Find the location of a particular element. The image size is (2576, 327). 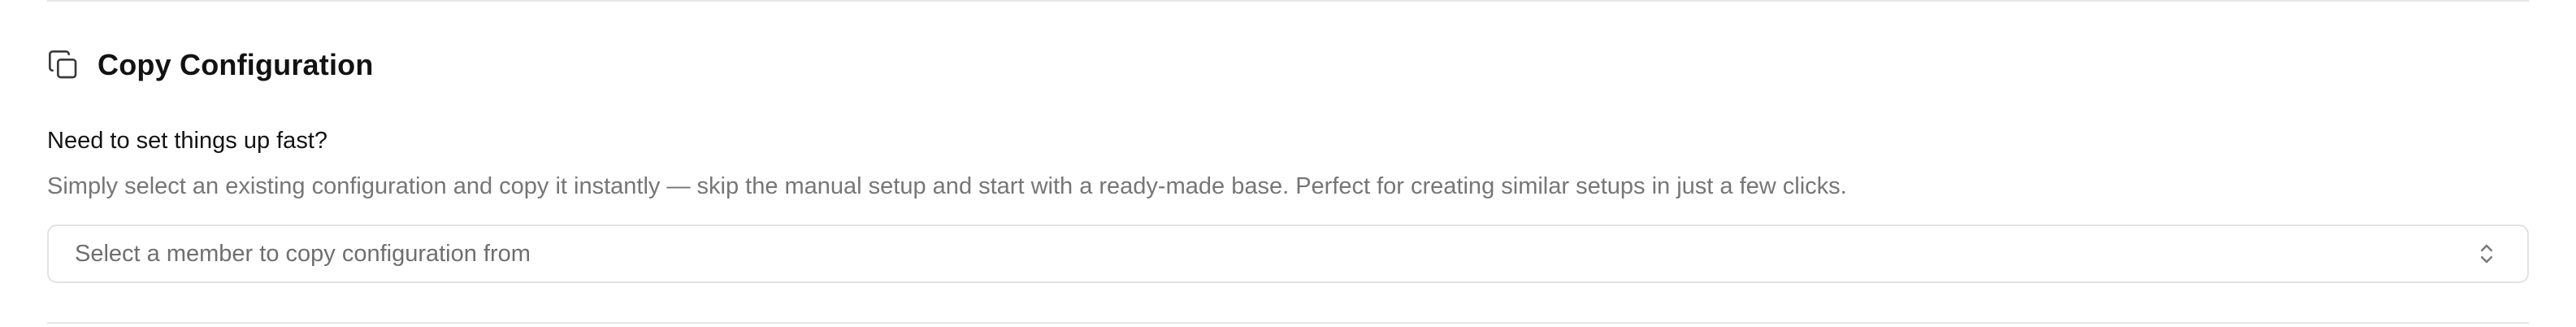

top-divider is located at coordinates (1288, 1).